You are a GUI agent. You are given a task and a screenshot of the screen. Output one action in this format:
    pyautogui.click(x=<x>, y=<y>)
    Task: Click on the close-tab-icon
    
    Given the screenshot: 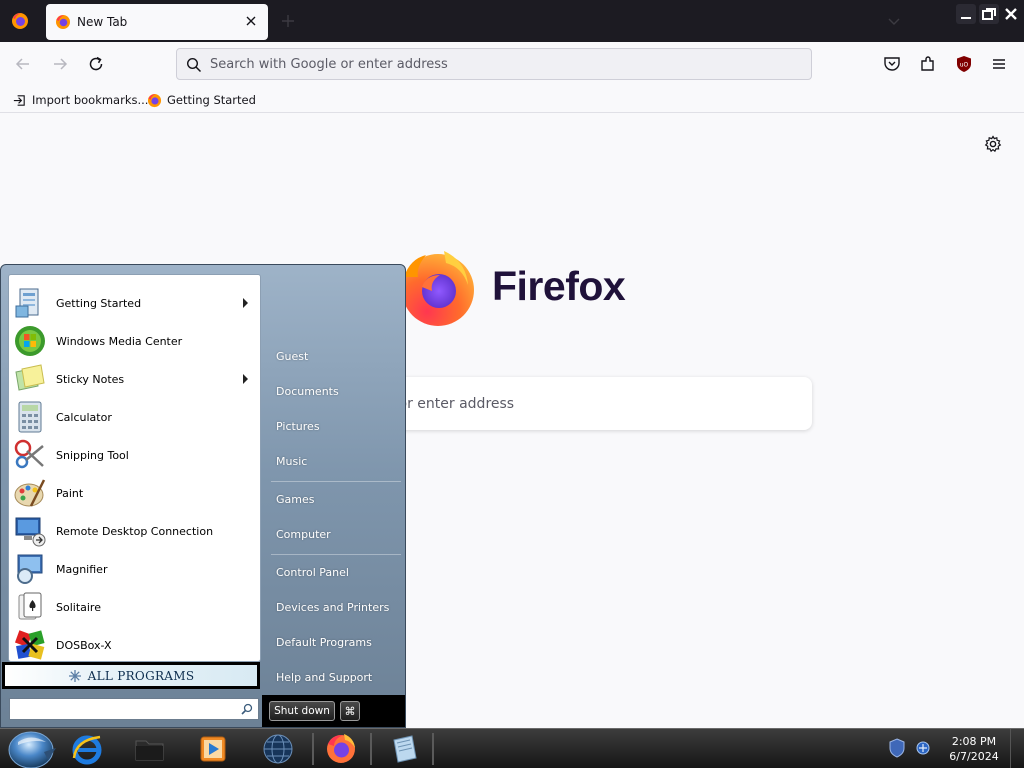 What is the action you would take?
    pyautogui.click(x=251, y=21)
    